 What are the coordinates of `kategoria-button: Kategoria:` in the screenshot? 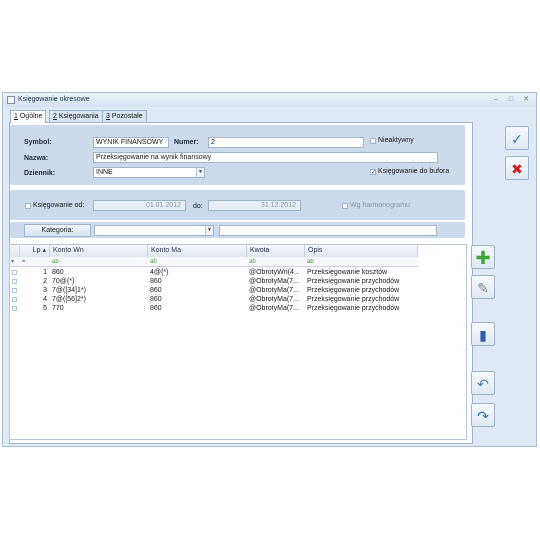 It's located at (57, 230).